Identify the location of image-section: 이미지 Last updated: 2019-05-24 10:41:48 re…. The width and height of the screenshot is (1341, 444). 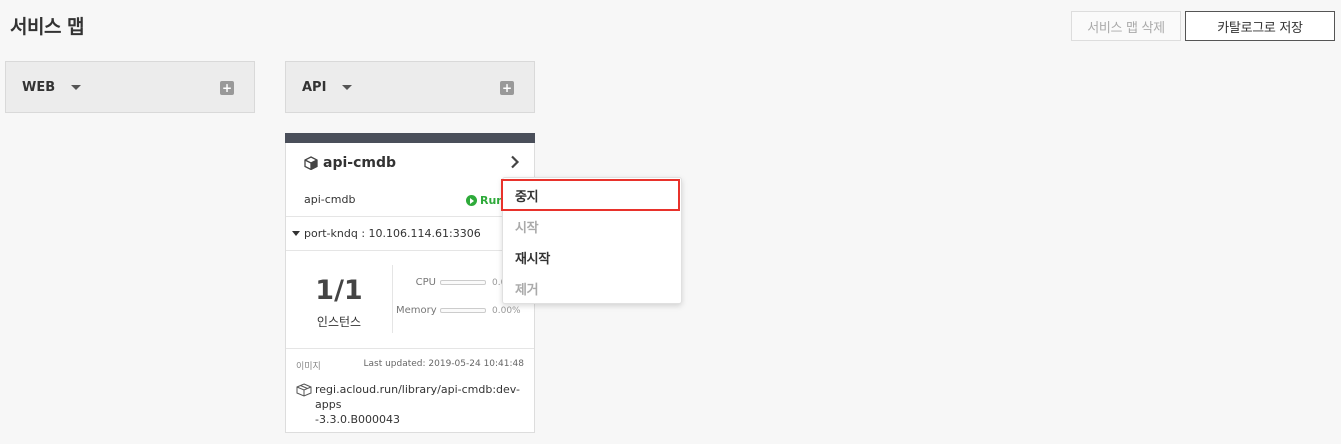
(410, 388).